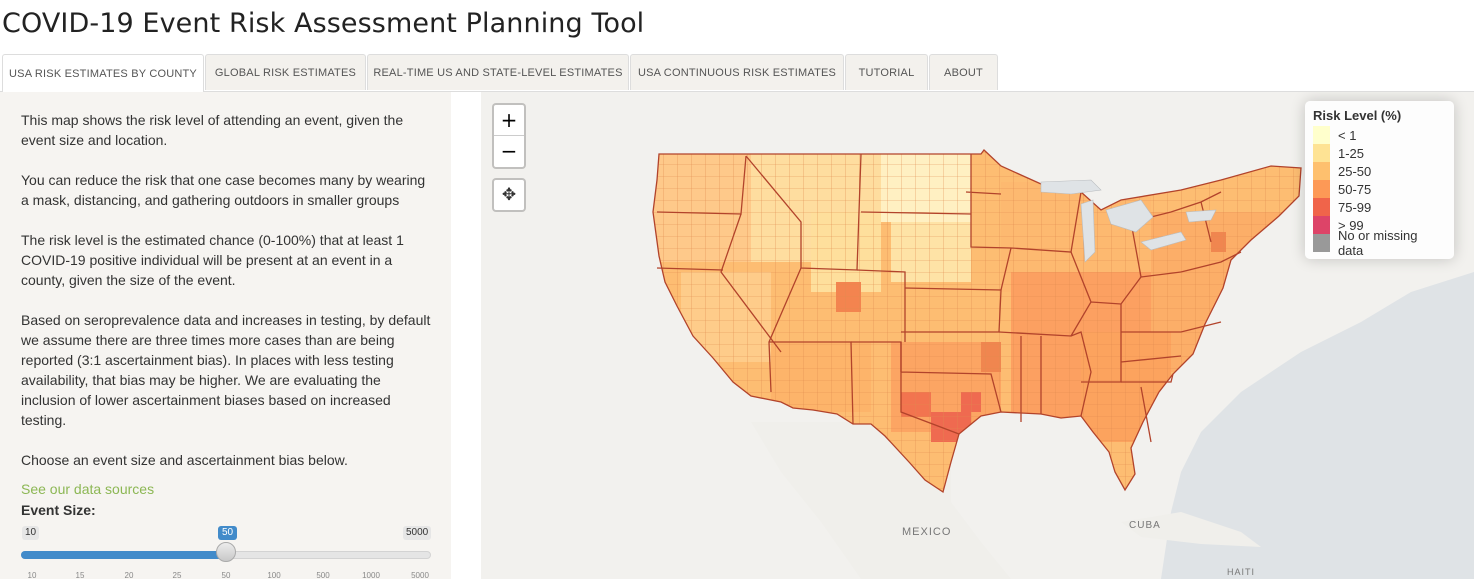 Image resolution: width=1474 pixels, height=579 pixels. What do you see at coordinates (417, 533) in the screenshot?
I see `slider-max-label: 5000` at bounding box center [417, 533].